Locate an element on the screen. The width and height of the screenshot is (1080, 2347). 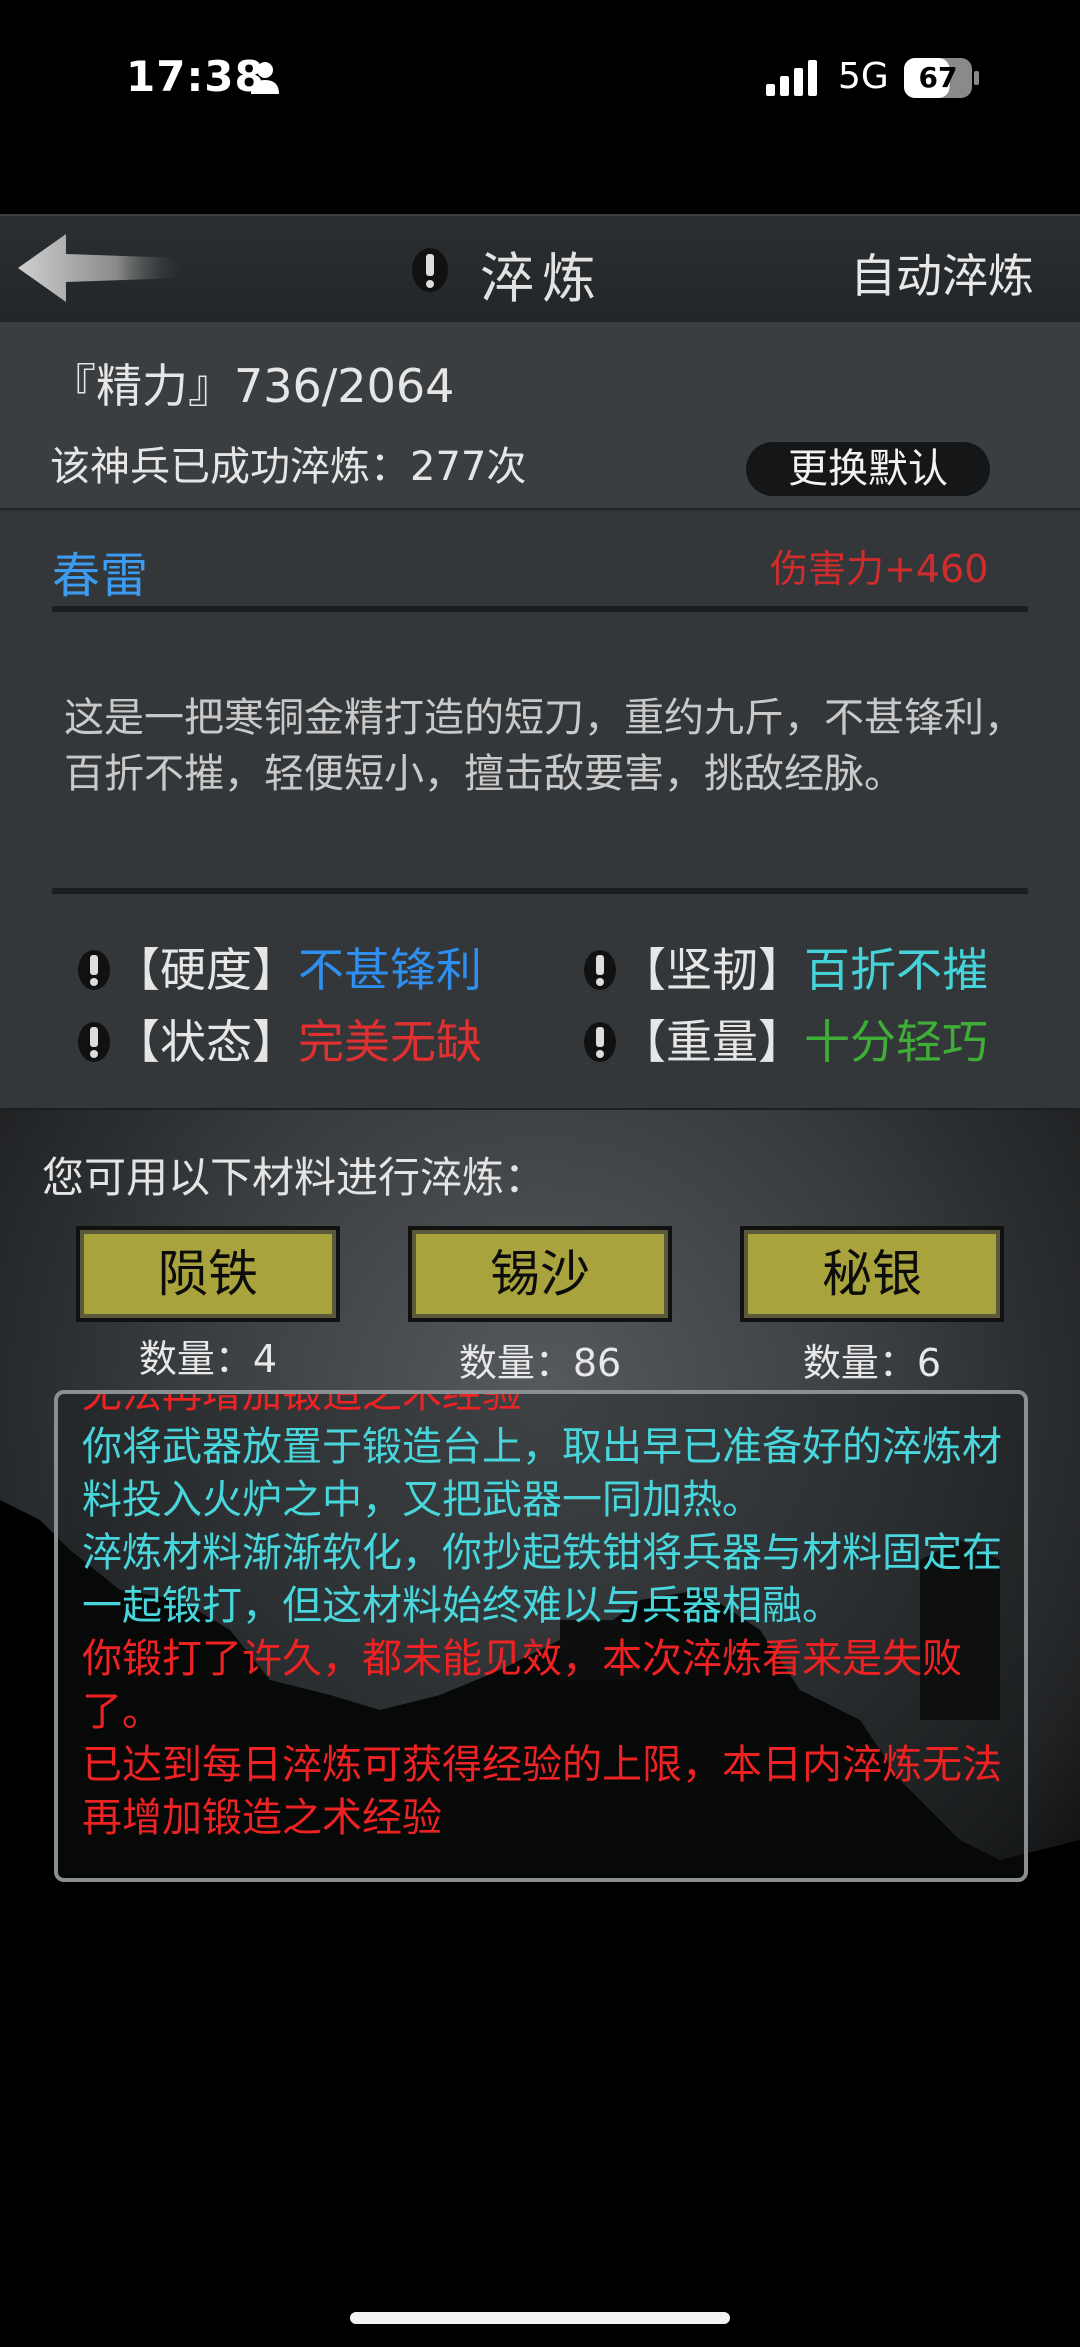
battery-icon: 67 is located at coordinates (942, 78).